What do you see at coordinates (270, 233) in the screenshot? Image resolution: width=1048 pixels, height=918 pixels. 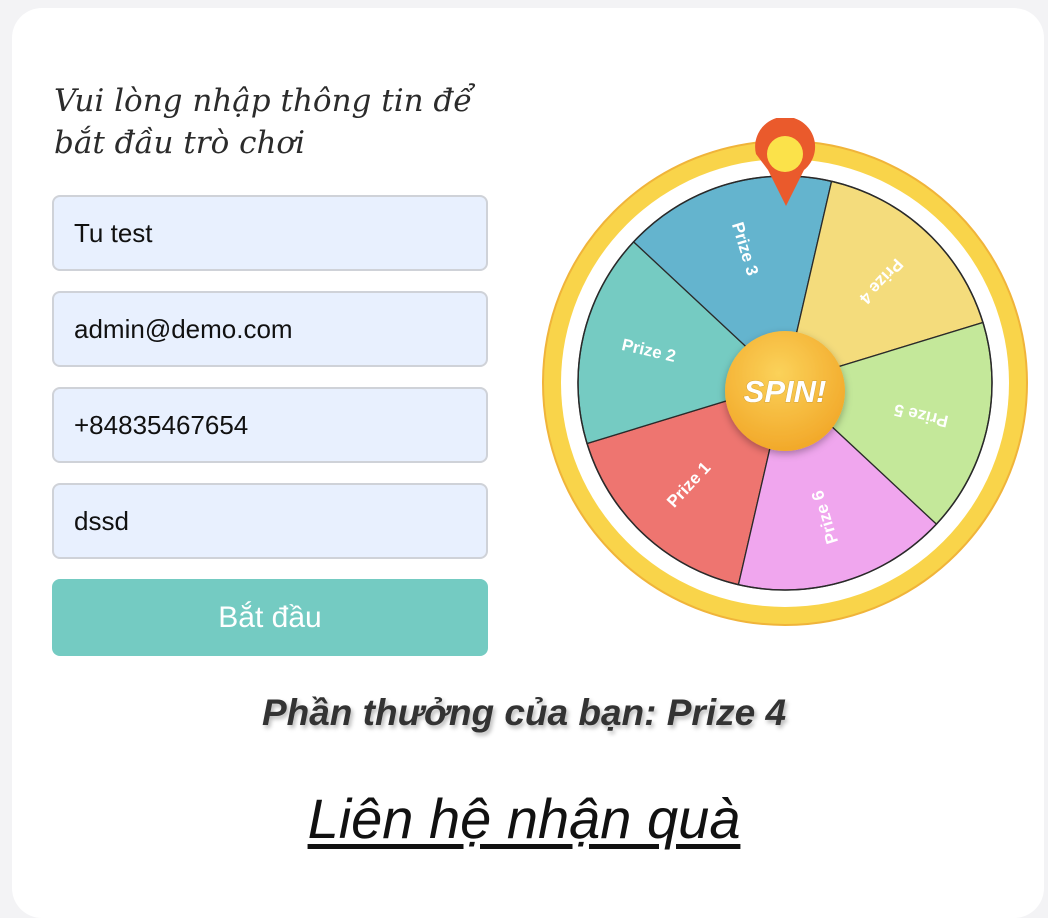 I see `name-input` at bounding box center [270, 233].